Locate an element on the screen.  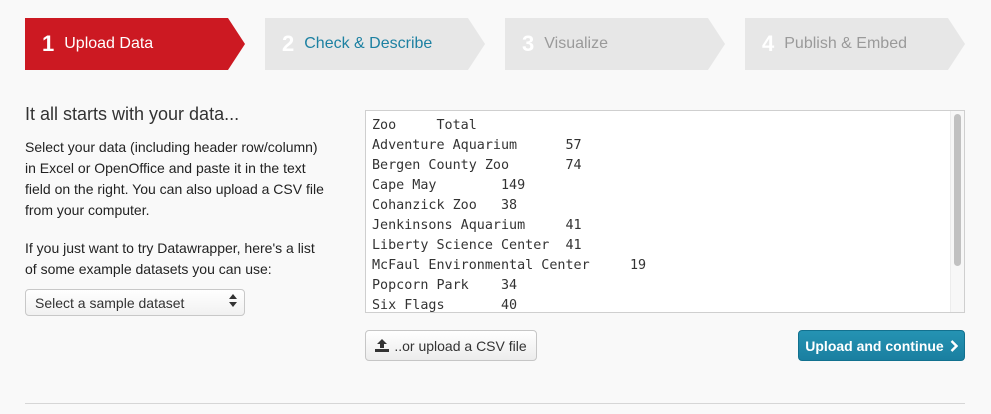
updown-arrows-icon is located at coordinates (233, 300).